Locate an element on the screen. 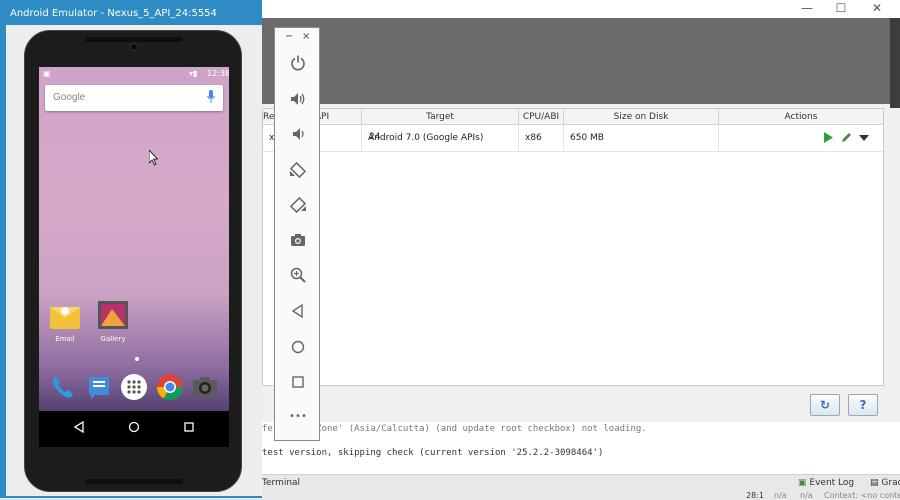 The width and height of the screenshot is (900, 500). gradle-label: Grad is located at coordinates (890, 483).